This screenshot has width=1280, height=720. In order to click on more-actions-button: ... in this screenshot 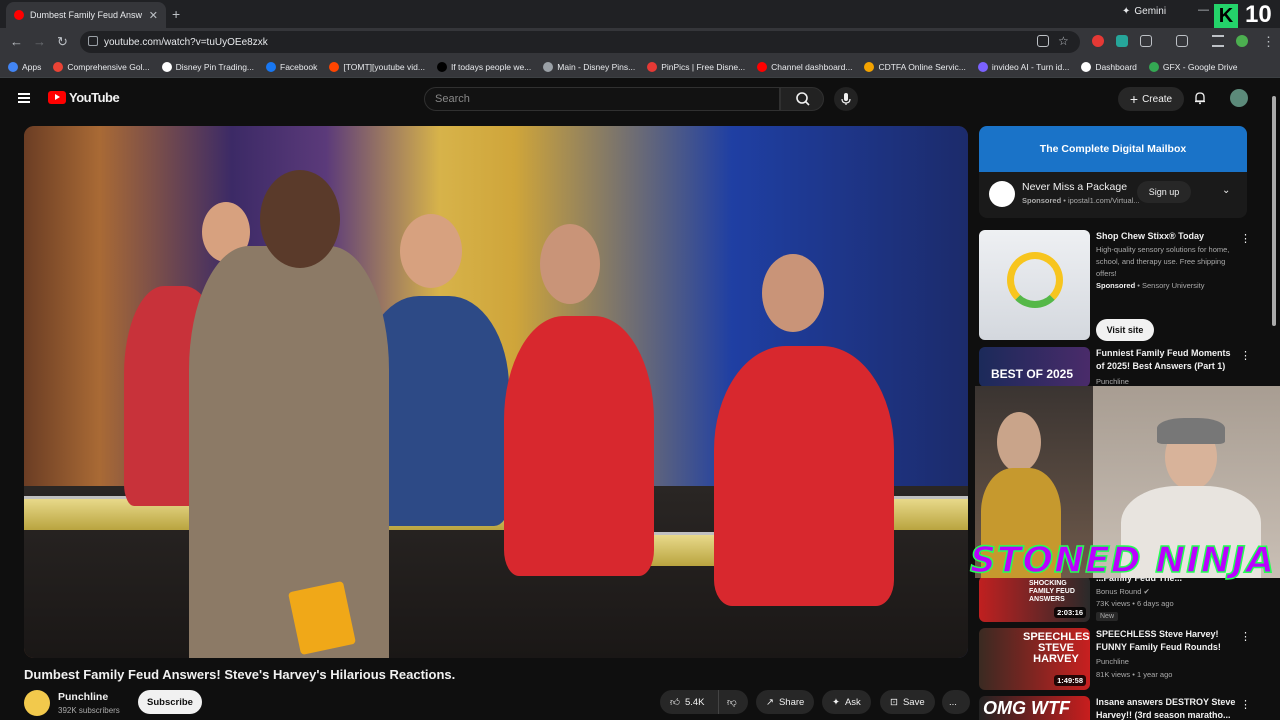, I will do `click(956, 702)`.